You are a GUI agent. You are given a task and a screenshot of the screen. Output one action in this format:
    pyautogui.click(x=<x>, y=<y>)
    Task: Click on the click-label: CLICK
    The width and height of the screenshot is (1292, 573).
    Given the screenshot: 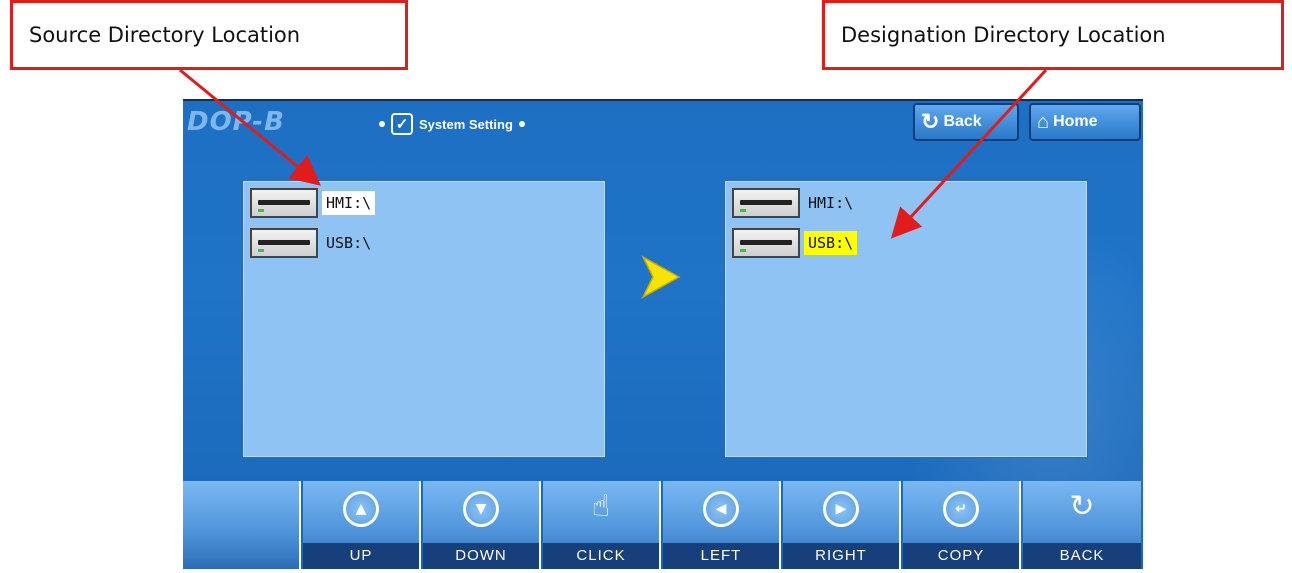 What is the action you would take?
    pyautogui.click(x=601, y=556)
    